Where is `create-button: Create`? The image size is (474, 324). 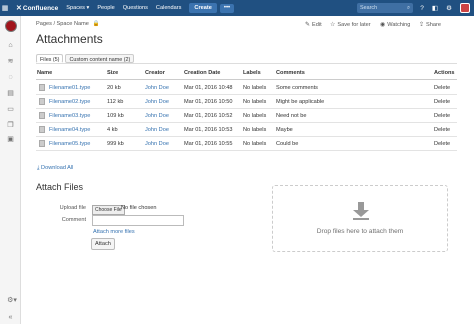 create-button: Create is located at coordinates (203, 8).